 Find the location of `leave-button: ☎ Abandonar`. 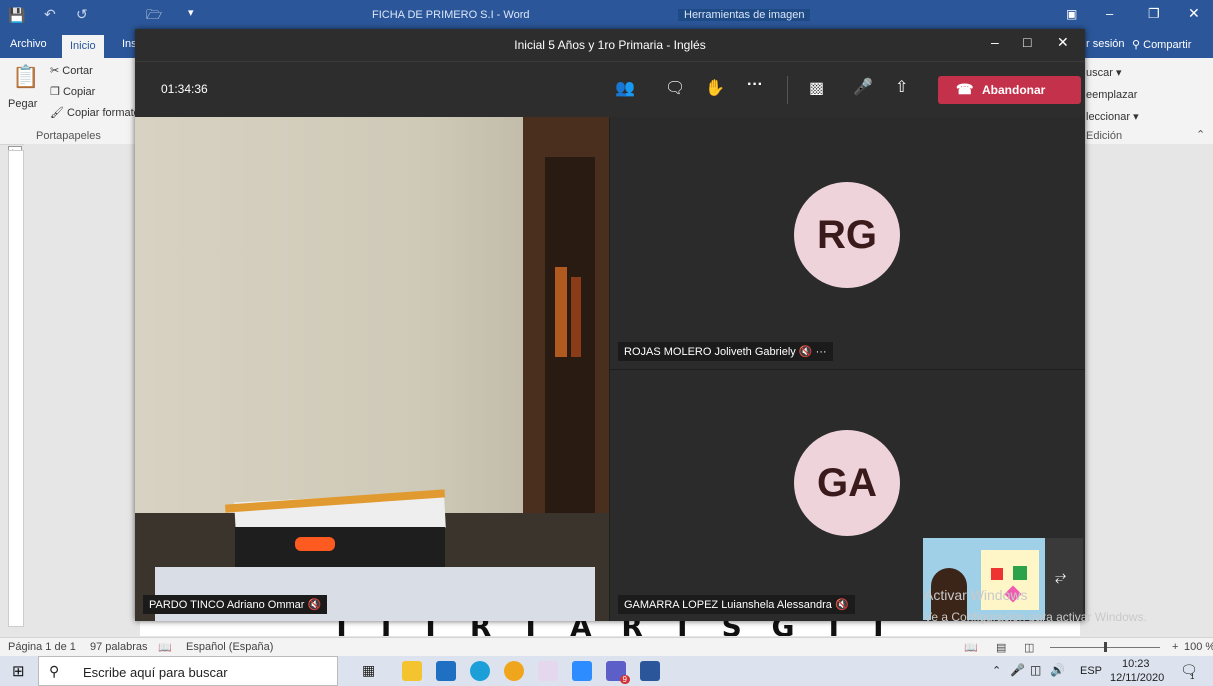

leave-button: ☎ Abandonar is located at coordinates (1009, 90).